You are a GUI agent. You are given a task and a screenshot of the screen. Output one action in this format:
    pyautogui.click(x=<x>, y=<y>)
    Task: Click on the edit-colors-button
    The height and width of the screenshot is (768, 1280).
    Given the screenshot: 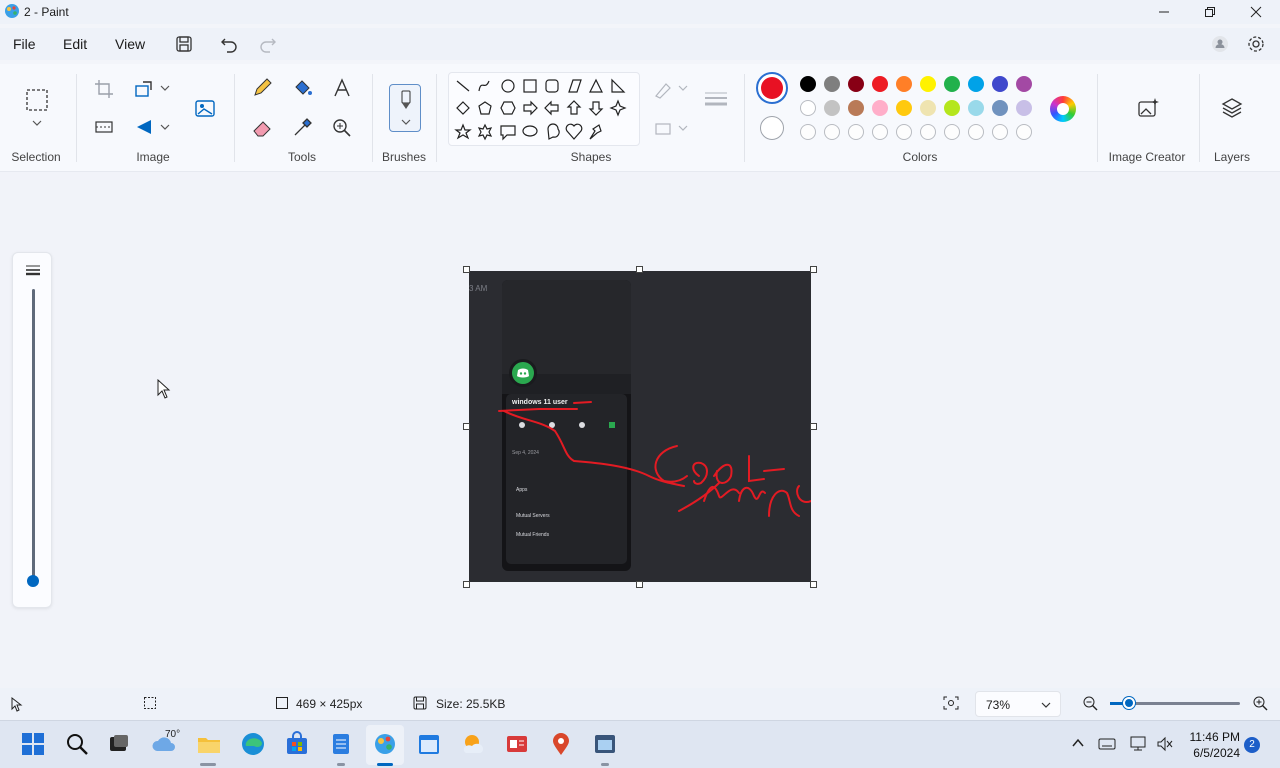 What is the action you would take?
    pyautogui.click(x=1063, y=109)
    